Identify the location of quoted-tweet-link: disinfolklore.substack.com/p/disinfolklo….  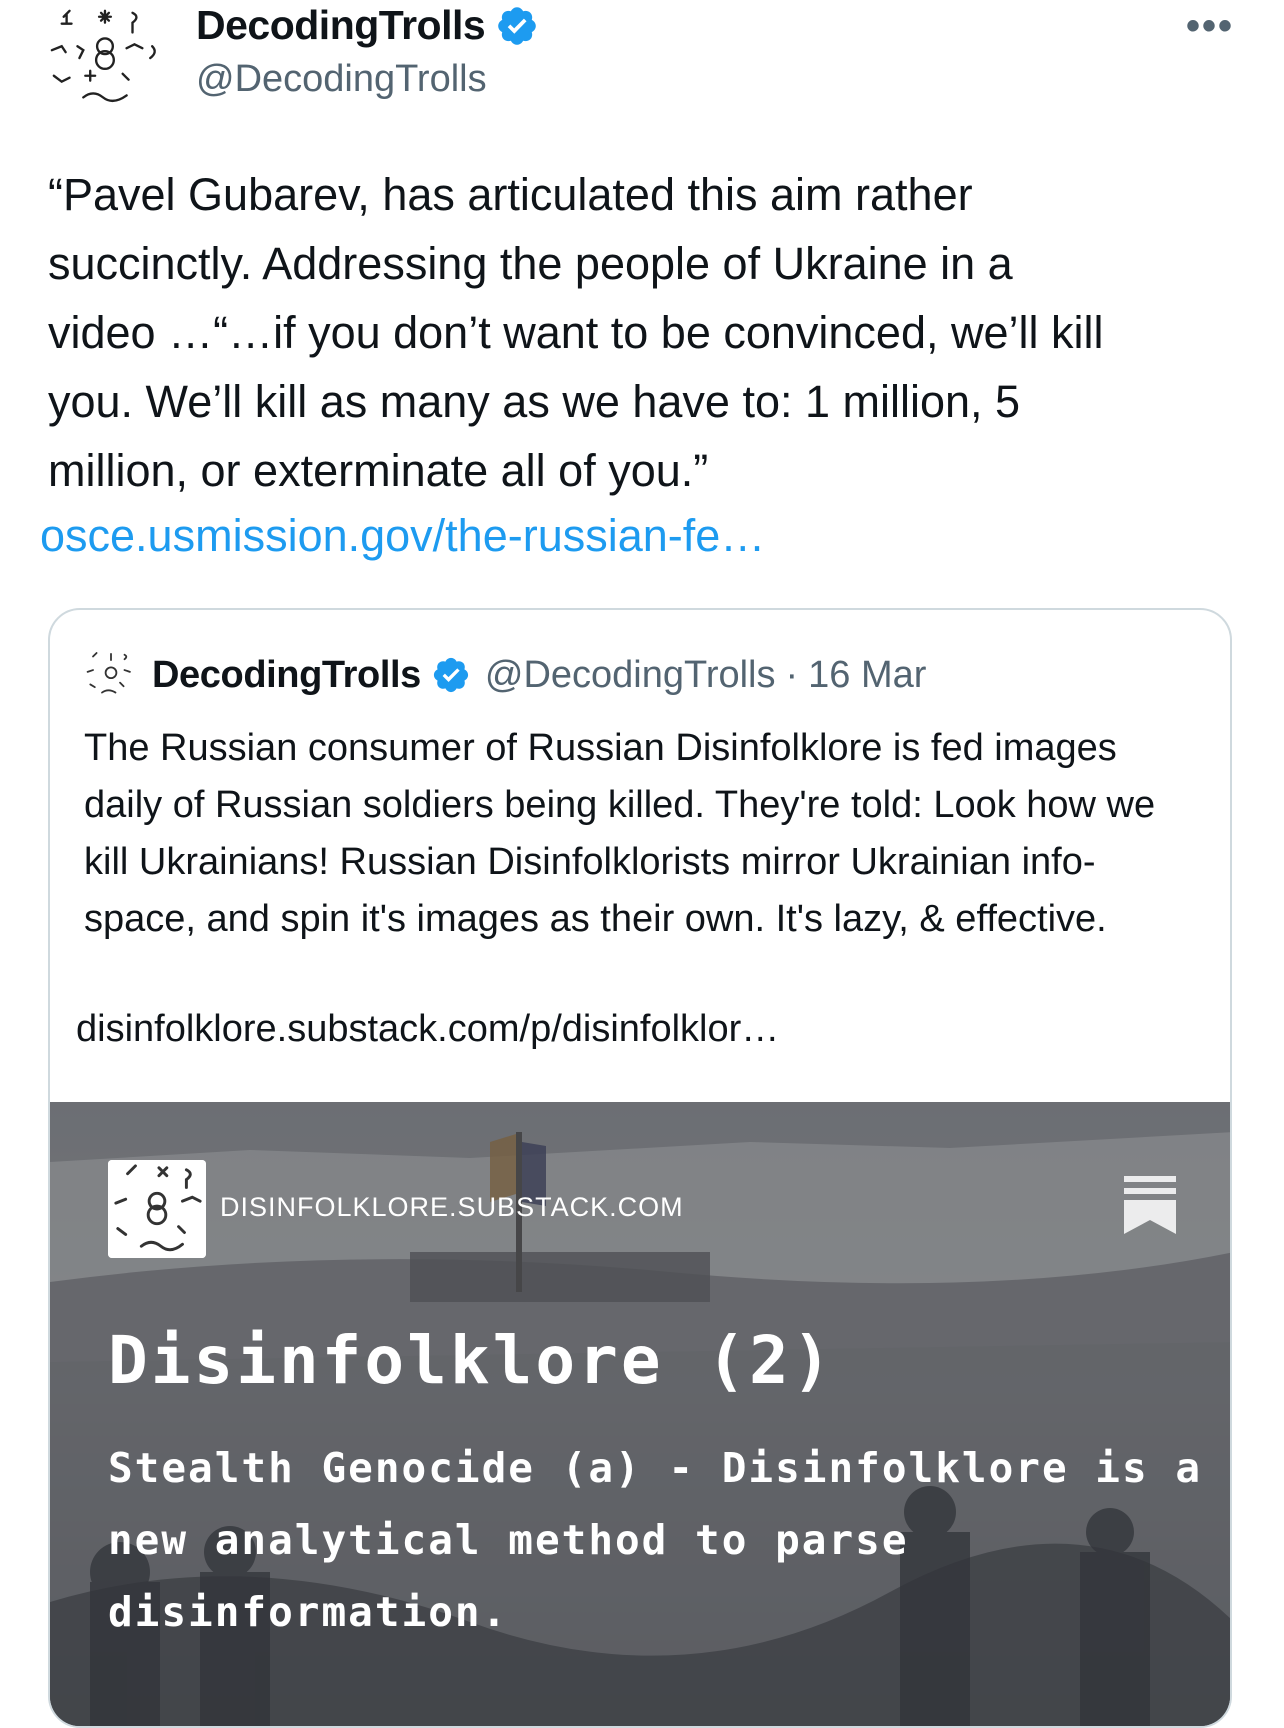
(427, 1029).